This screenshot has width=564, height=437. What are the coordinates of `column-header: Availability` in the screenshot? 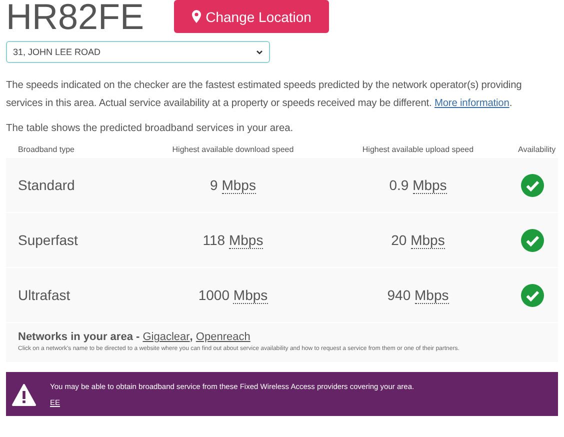 It's located at (537, 149).